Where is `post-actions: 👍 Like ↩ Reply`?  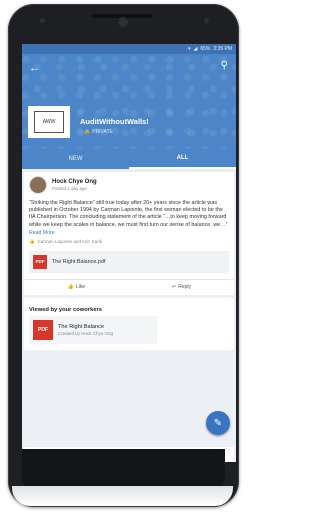 post-actions: 👍 Like ↩ Reply is located at coordinates (129, 286).